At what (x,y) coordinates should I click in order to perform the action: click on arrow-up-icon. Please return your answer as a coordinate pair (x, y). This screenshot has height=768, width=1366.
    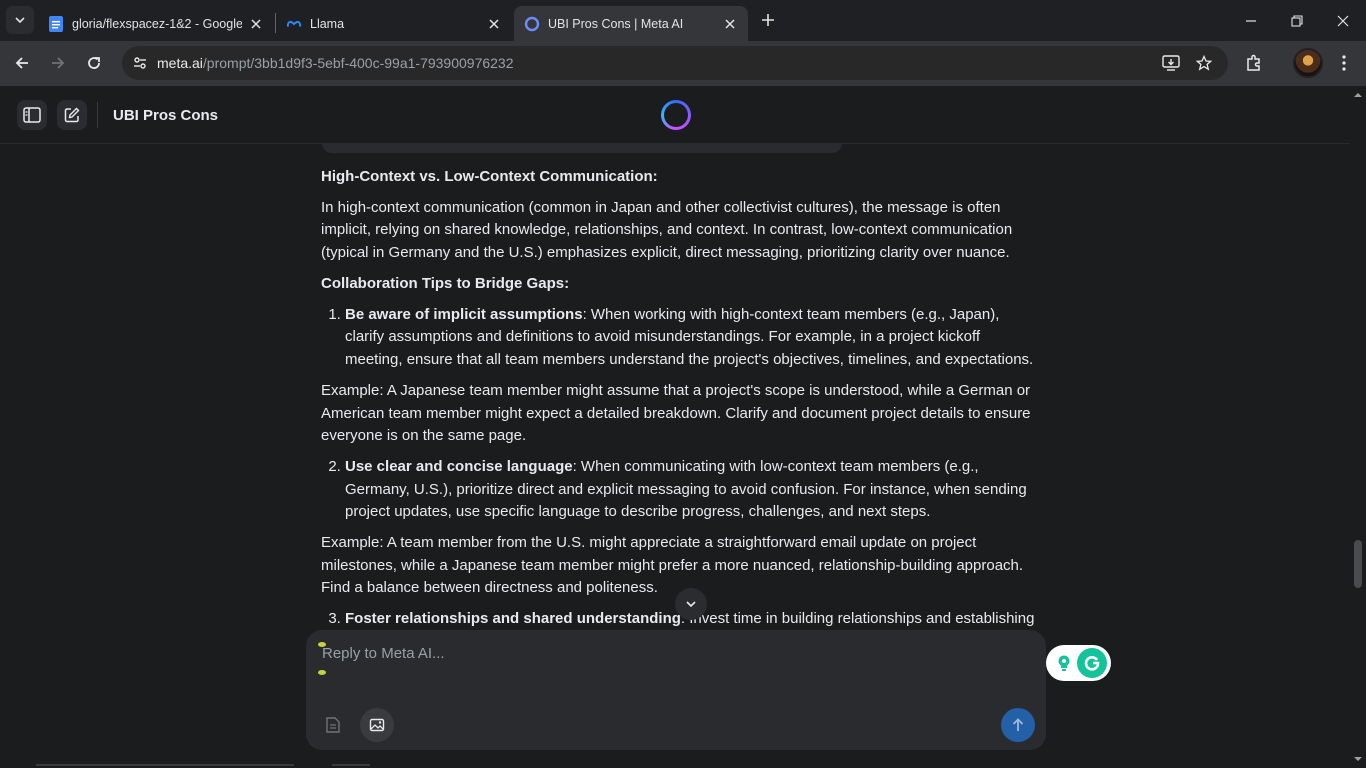
    Looking at the image, I should click on (1018, 724).